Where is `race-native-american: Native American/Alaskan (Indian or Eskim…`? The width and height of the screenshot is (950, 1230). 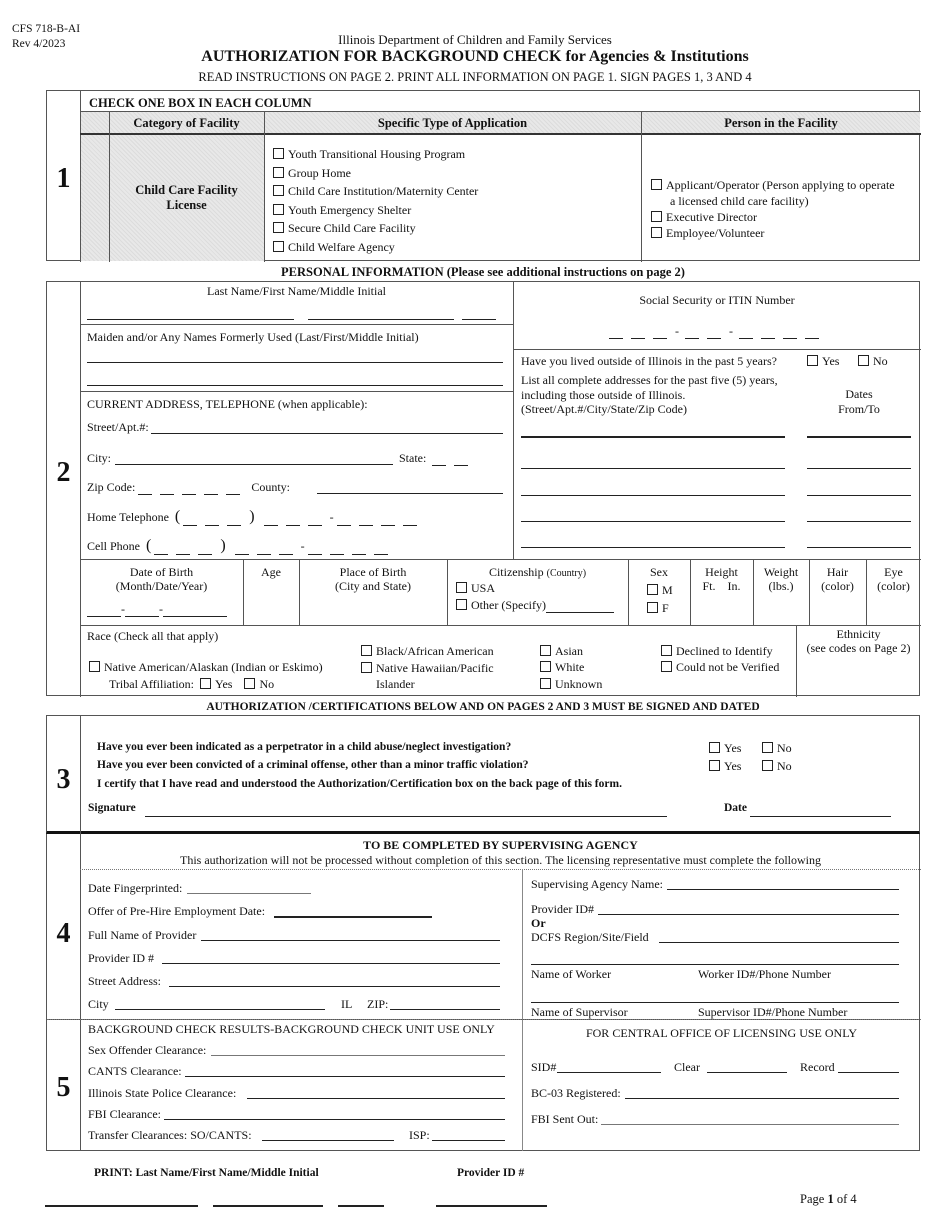
race-native-american: Native American/Alaskan (Indian or Eskim… is located at coordinates (206, 667).